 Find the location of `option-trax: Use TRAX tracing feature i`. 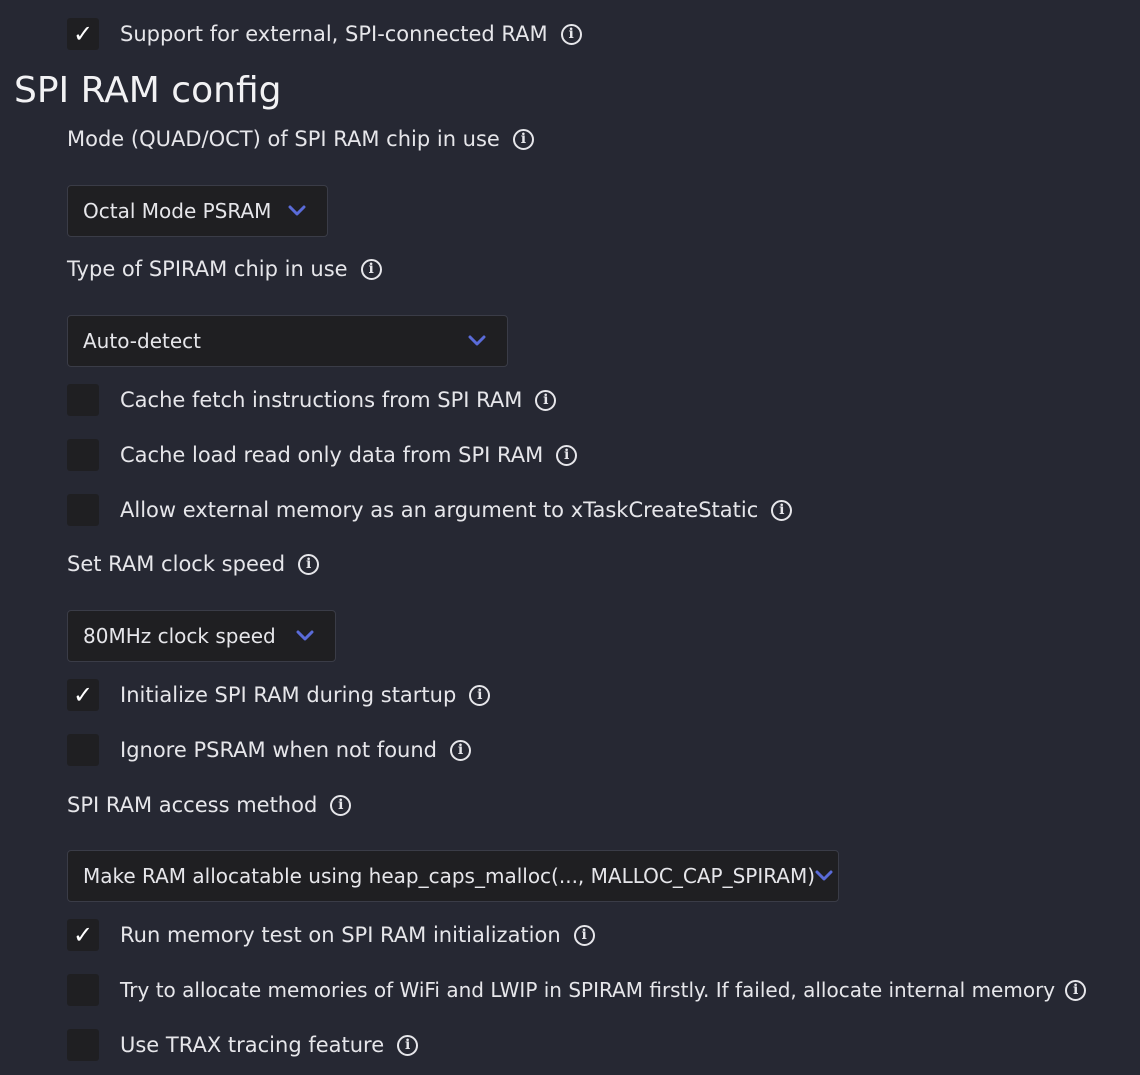

option-trax: Use TRAX tracing feature i is located at coordinates (243, 1045).